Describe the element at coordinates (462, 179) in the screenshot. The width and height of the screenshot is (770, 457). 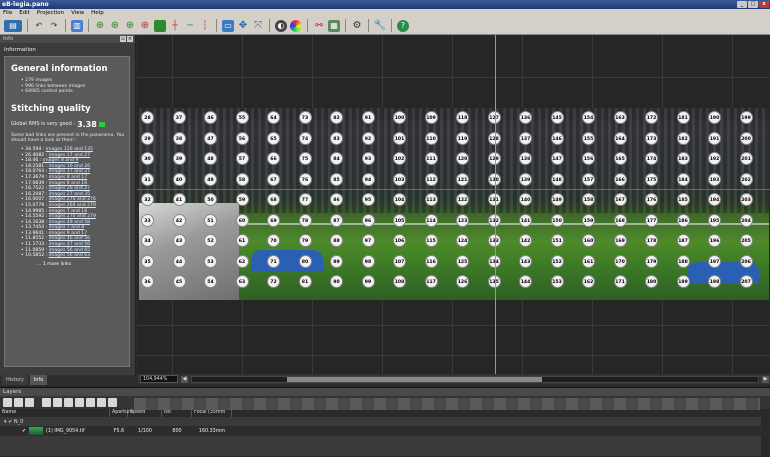
I see `image-control-point: 121` at that location.